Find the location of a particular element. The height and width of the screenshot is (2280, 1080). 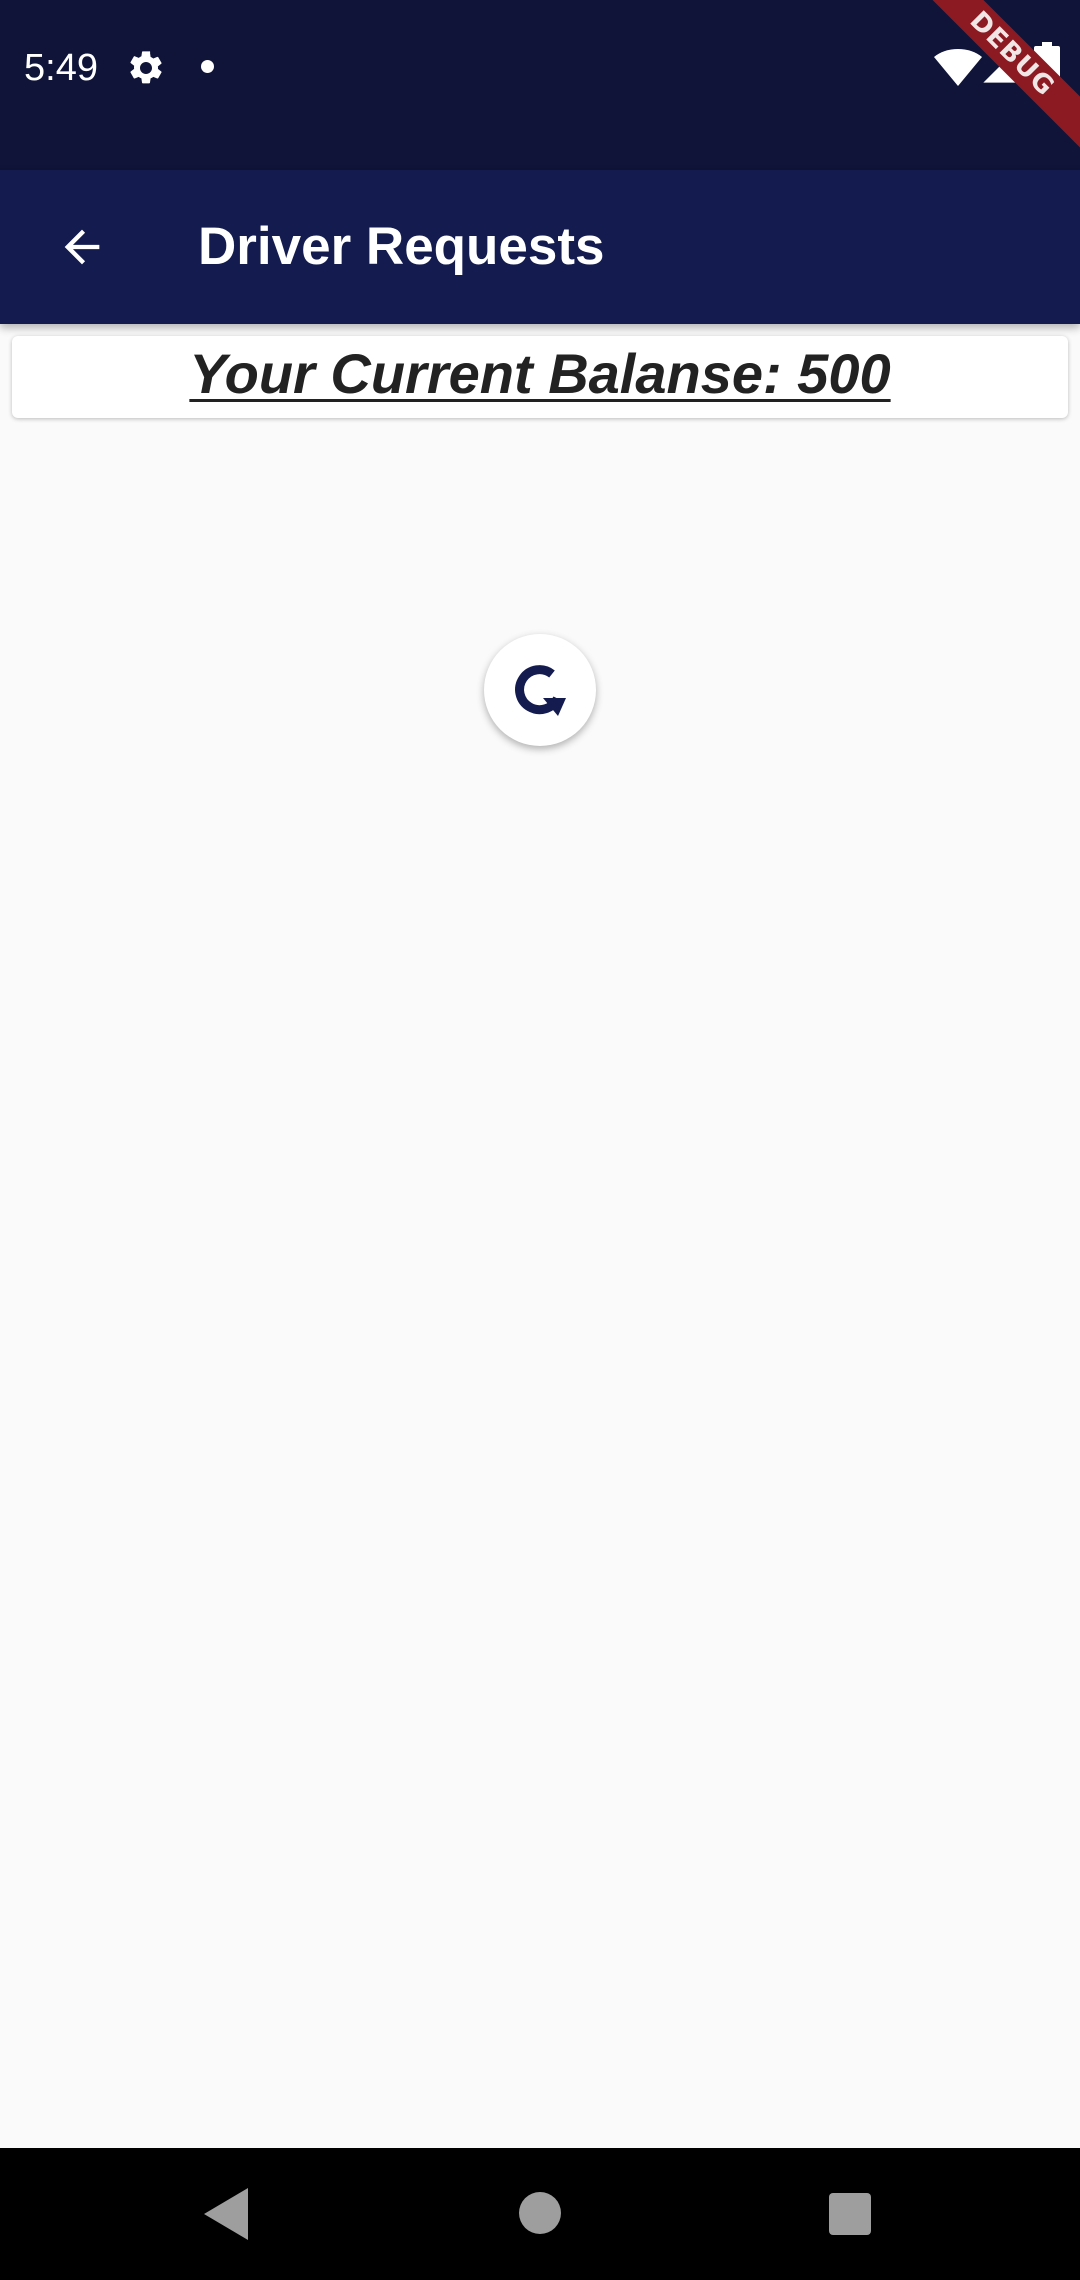

debug-banner: DEBUG is located at coordinates (995, 85).